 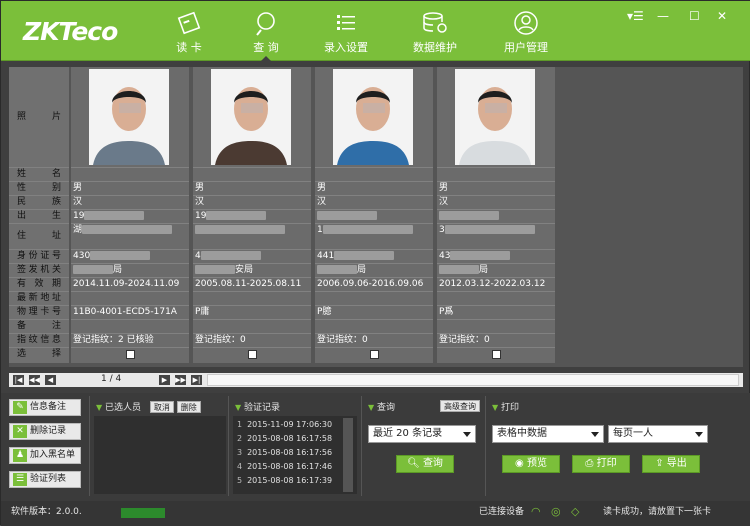 What do you see at coordinates (240, 466) in the screenshot?
I see `row-index: 4` at bounding box center [240, 466].